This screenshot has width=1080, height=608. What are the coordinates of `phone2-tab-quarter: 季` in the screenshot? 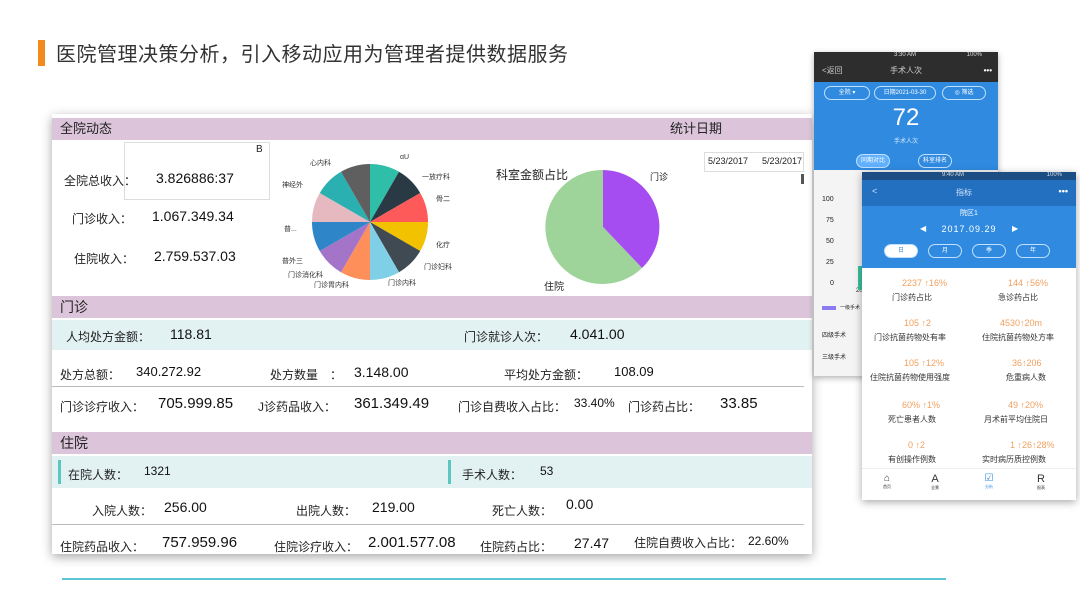 It's located at (989, 251).